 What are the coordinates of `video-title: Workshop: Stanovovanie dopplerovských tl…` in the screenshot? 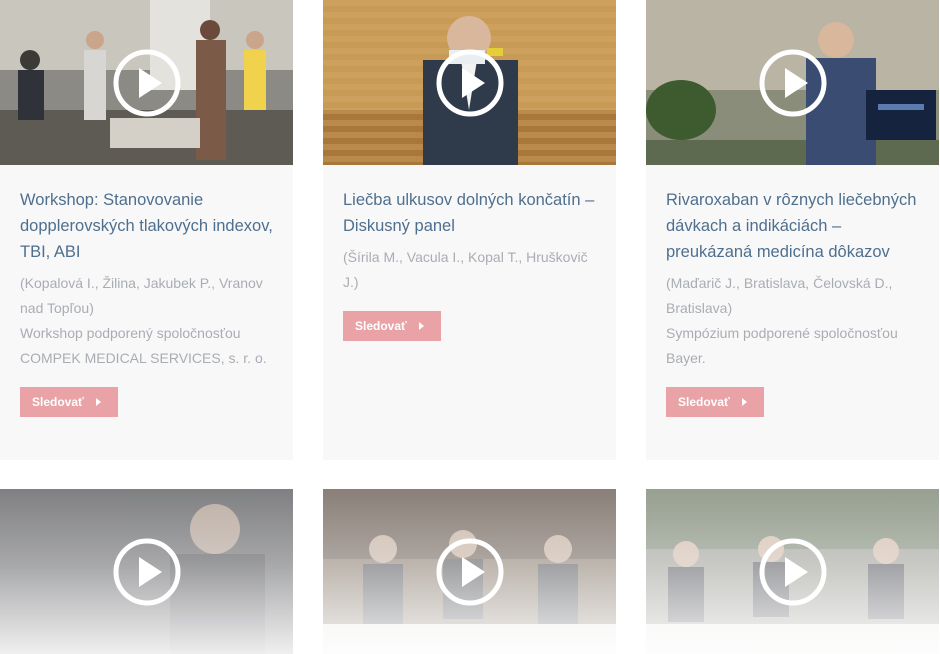 It's located at (146, 226).